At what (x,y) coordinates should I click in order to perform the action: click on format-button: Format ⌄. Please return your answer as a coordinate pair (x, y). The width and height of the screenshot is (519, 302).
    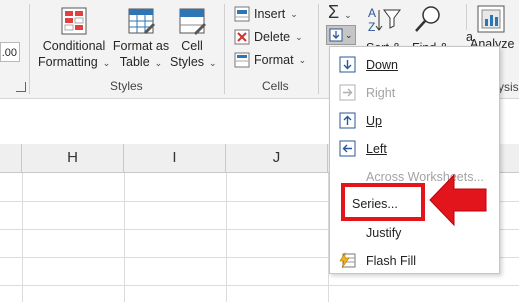
    Looking at the image, I should click on (270, 60).